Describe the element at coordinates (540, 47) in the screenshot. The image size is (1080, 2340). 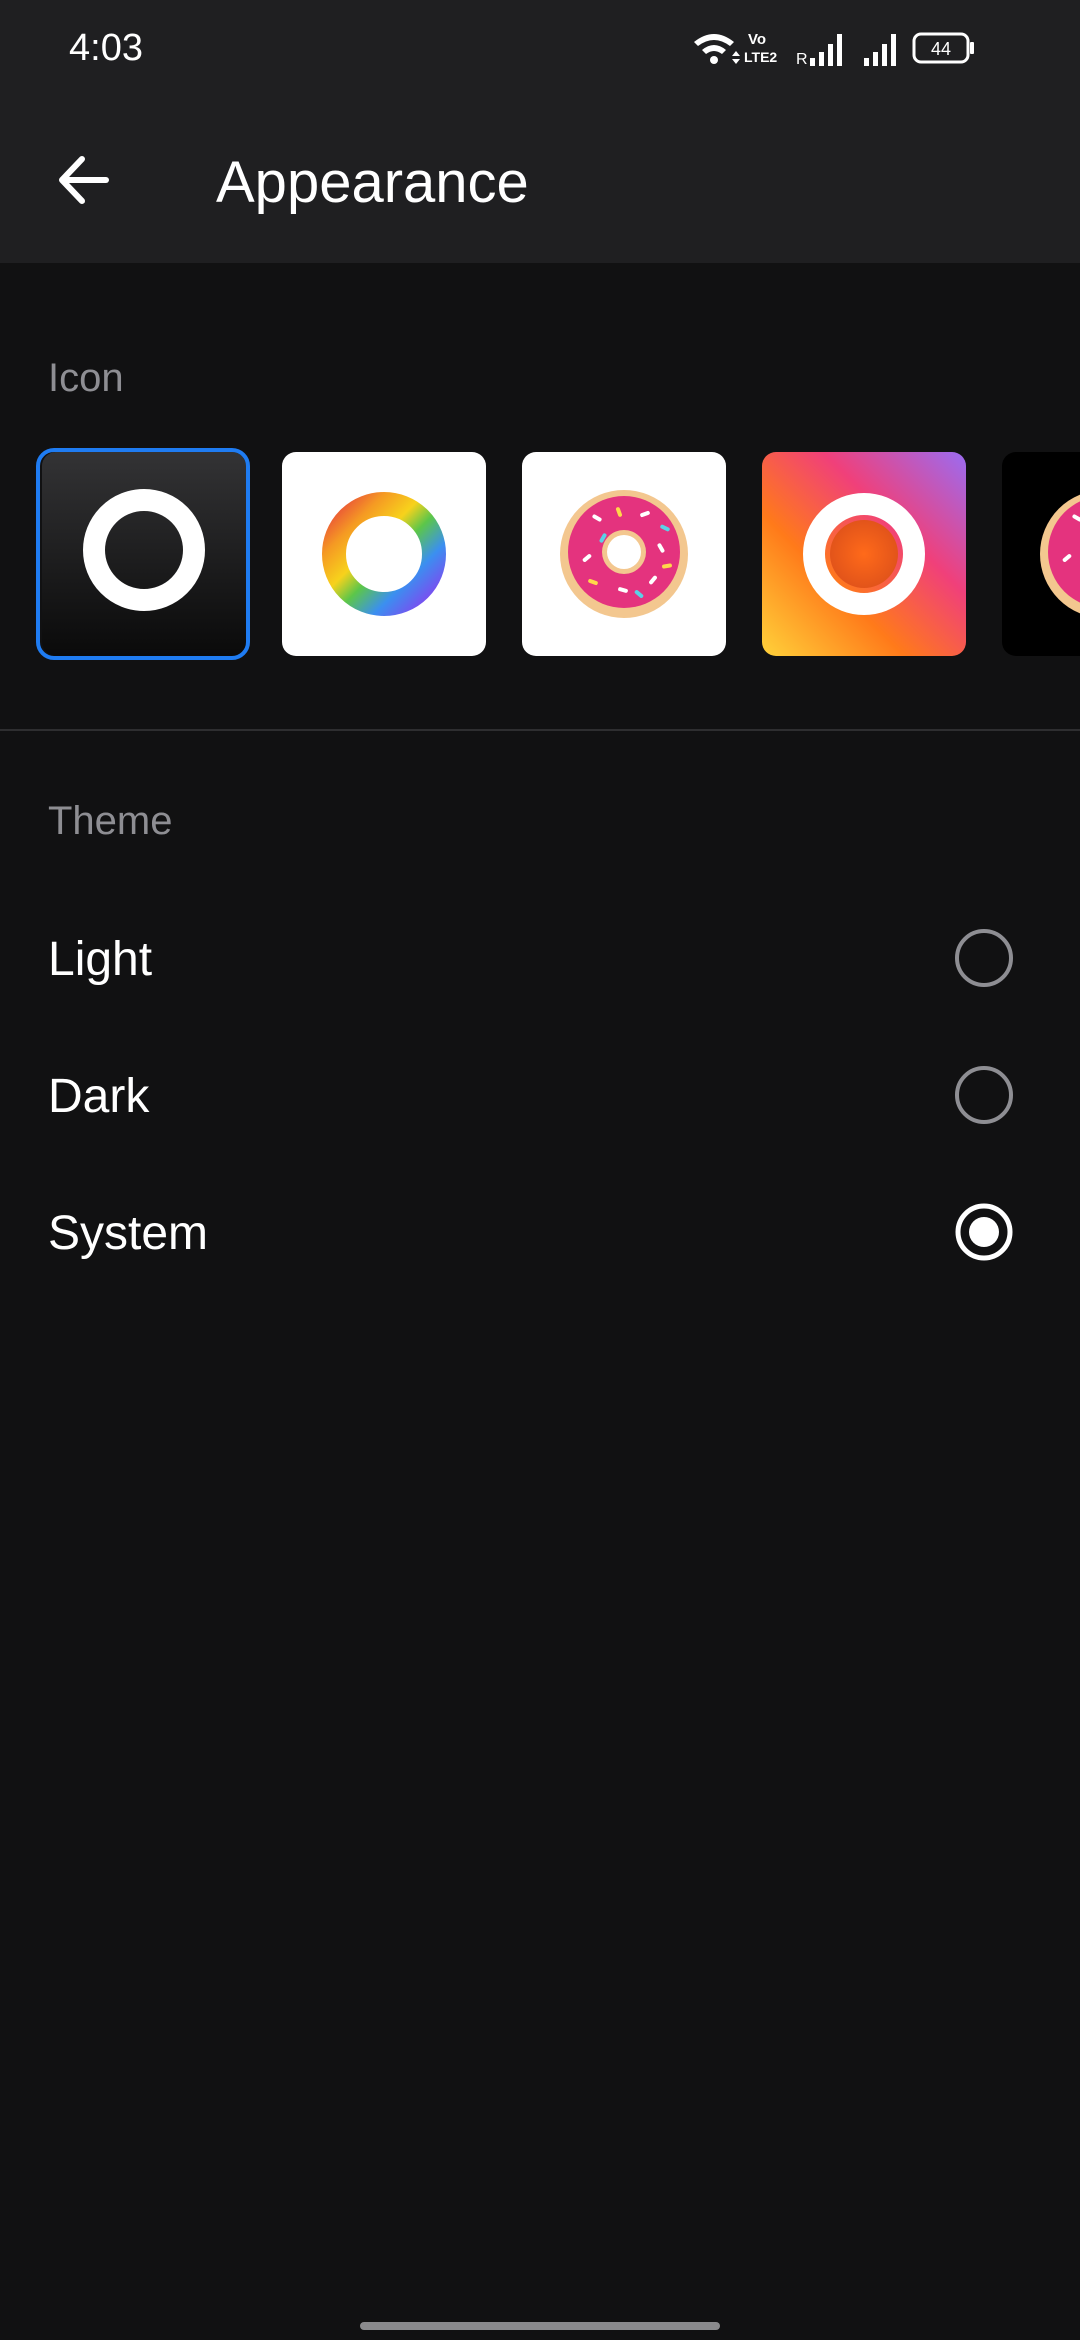
I see `status-bar: 4:03 Vo LTE2 R 44` at that location.